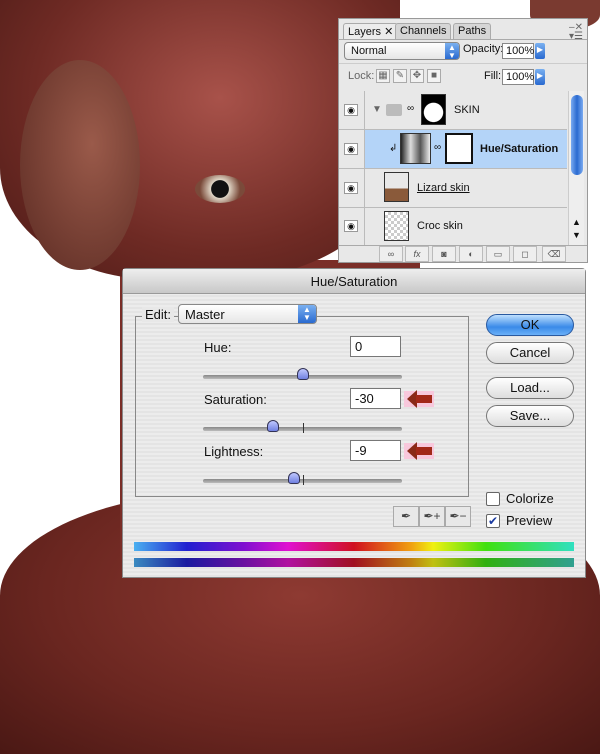  Describe the element at coordinates (519, 520) in the screenshot. I see `preview-checkbox: ✔ Preview` at that location.